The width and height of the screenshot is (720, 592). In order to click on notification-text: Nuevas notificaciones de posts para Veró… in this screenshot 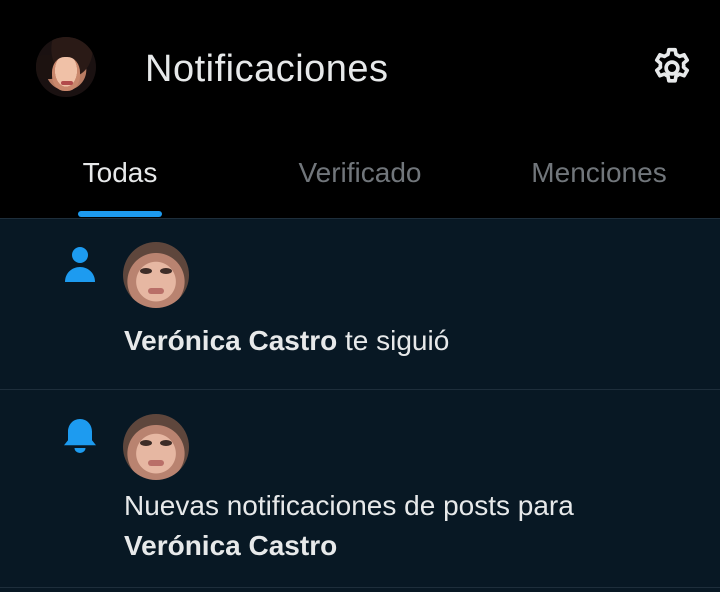, I will do `click(349, 526)`.